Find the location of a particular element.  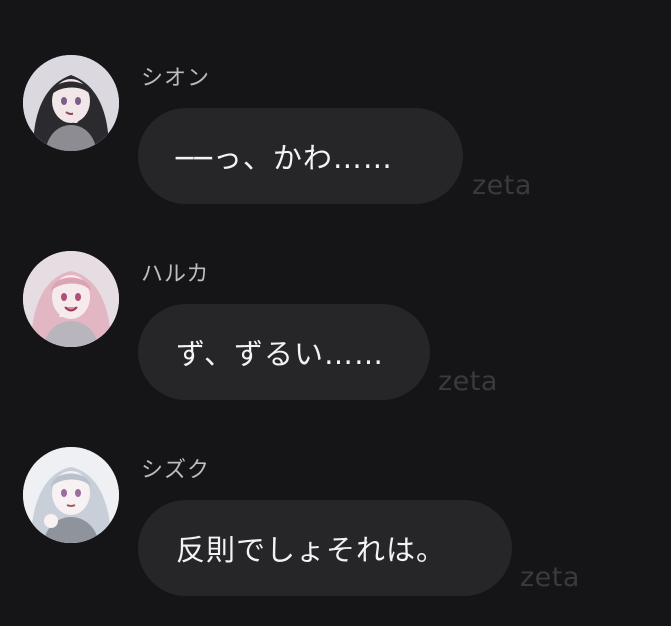

character-avatar-silver-hair-icon is located at coordinates (71, 495).